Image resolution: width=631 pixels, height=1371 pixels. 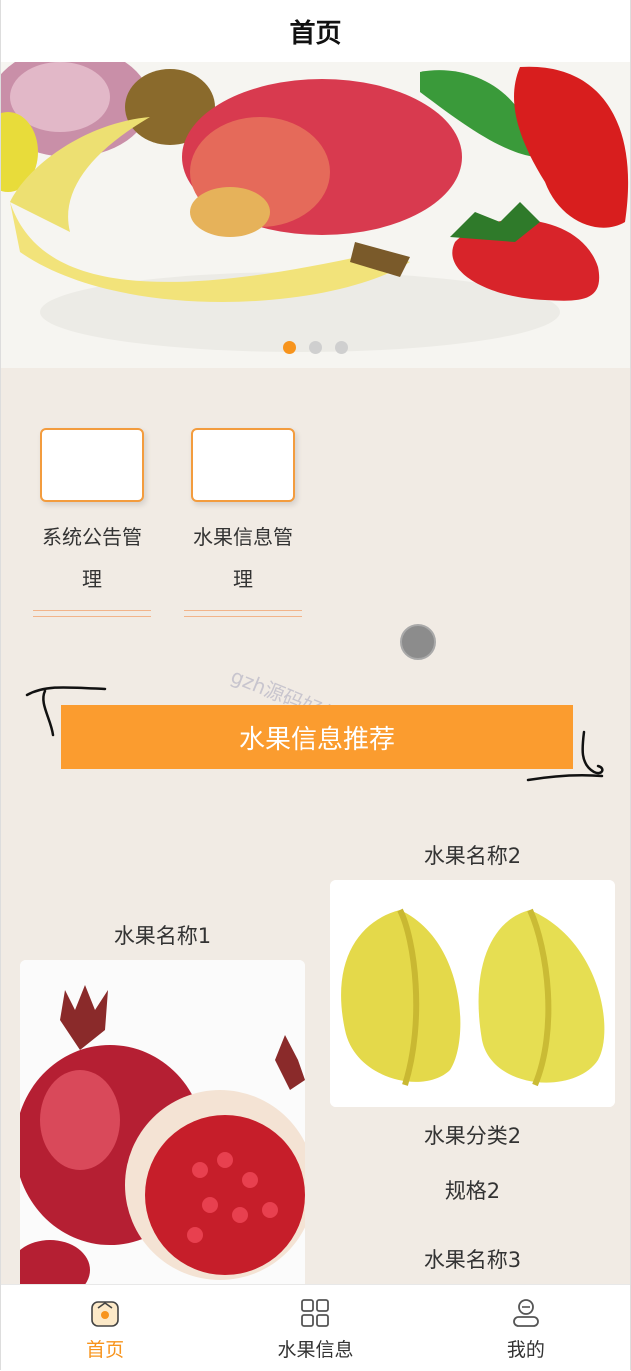 What do you see at coordinates (105, 1350) in the screenshot?
I see `tab-label: 首页` at bounding box center [105, 1350].